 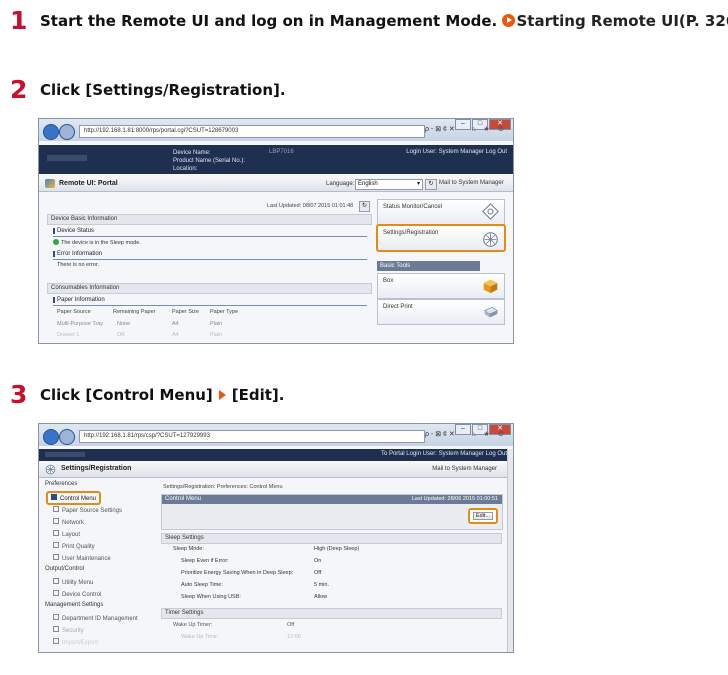 I want to click on status-monitor-button: Status Monitor/Cancel, so click(x=441, y=212).